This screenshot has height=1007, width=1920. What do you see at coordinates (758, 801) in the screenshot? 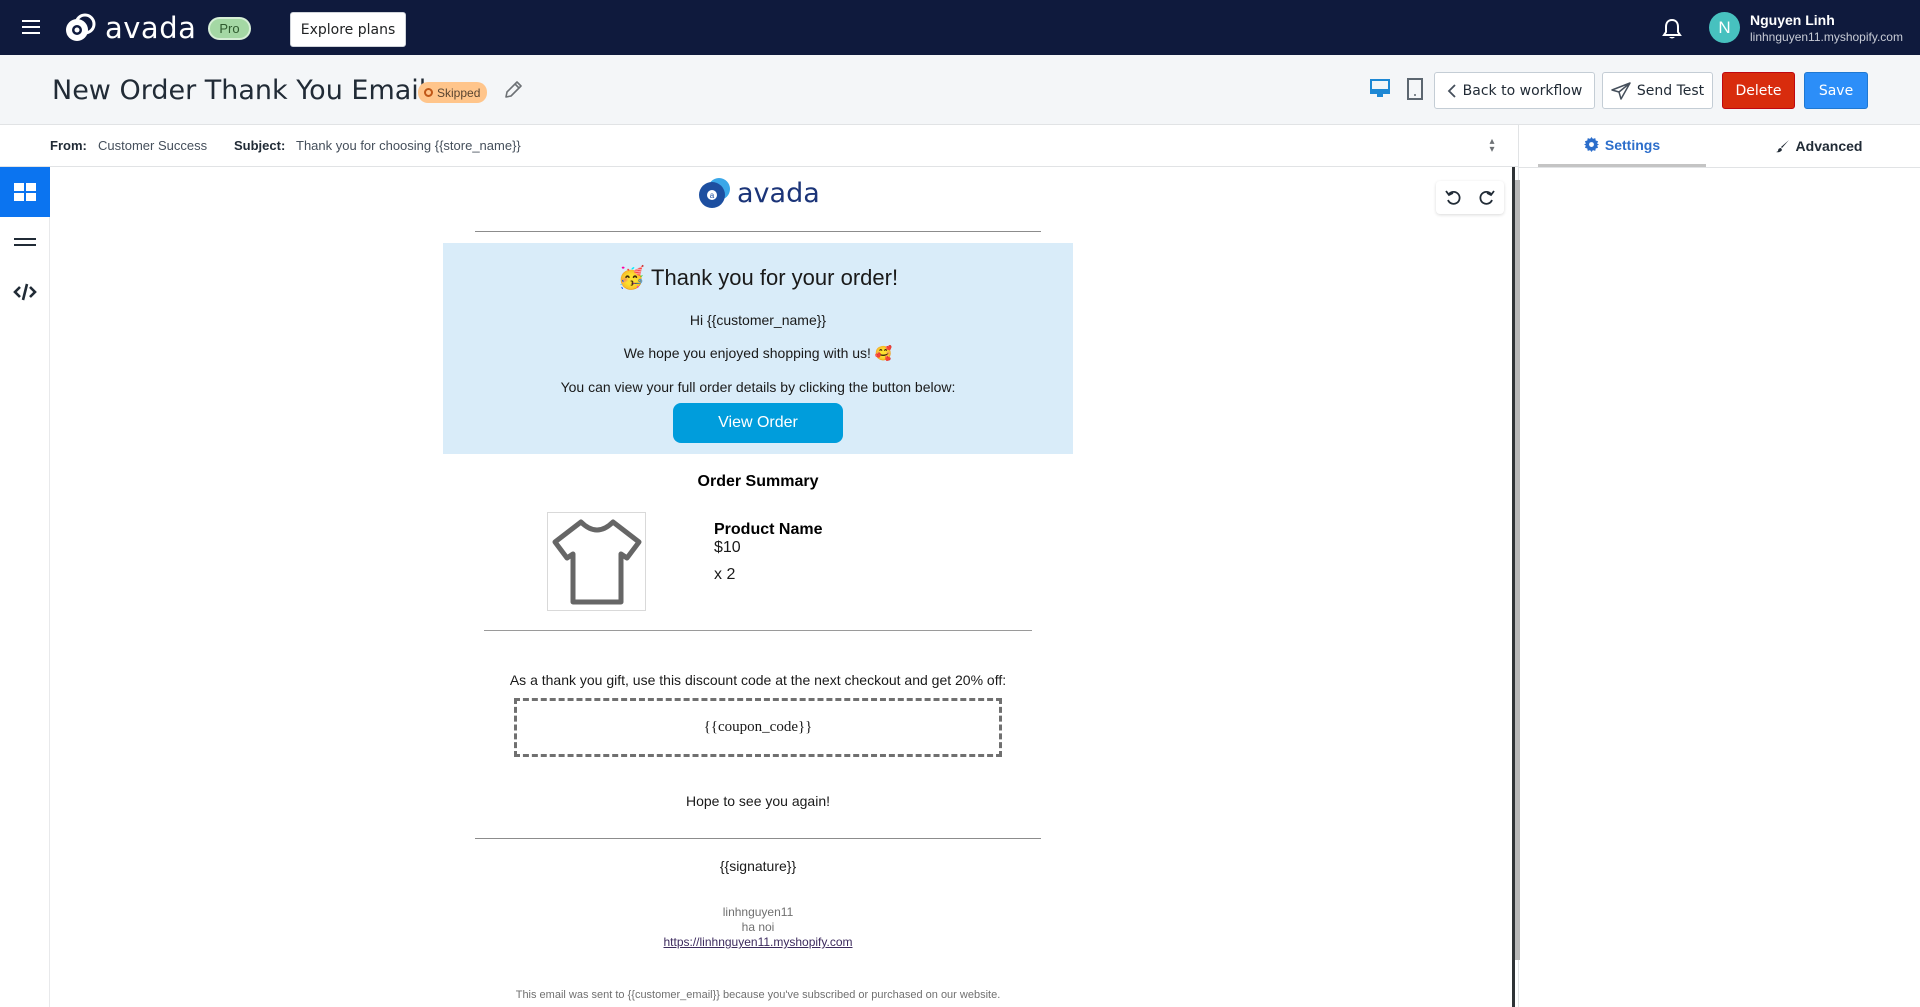
I see `closing-text: Hope to see you again!` at bounding box center [758, 801].